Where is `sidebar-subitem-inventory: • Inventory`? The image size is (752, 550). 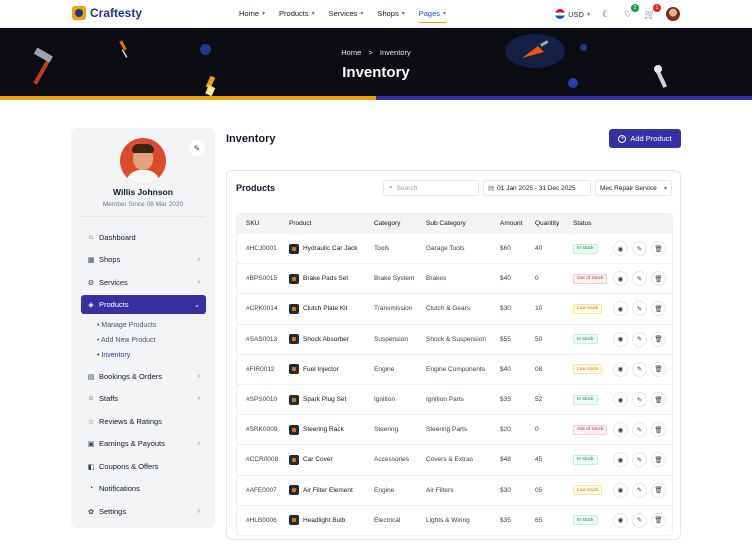
sidebar-subitem-inventory: • Inventory is located at coordinates (113, 355).